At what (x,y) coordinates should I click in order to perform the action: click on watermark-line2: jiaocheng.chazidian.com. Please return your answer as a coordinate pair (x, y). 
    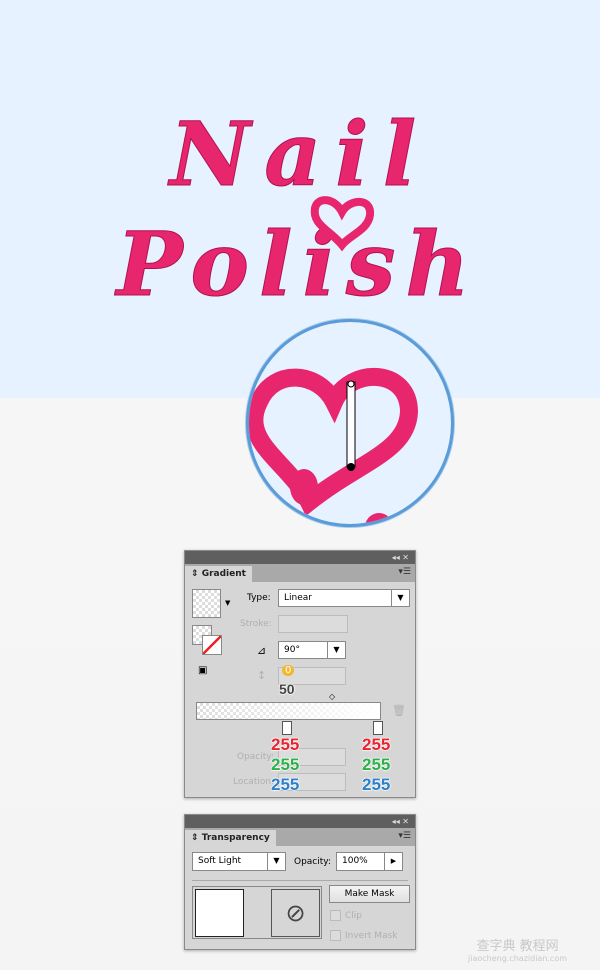
    Looking at the image, I should click on (518, 958).